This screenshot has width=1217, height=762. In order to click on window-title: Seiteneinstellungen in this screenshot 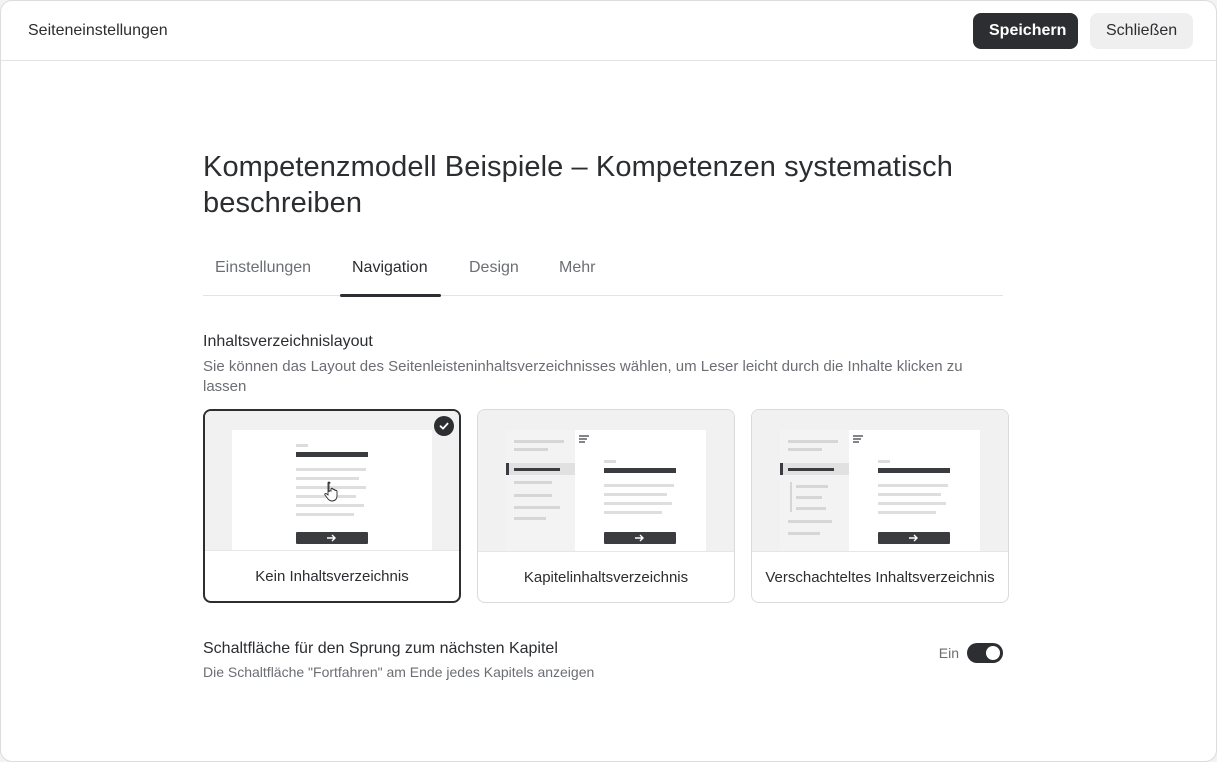, I will do `click(98, 30)`.